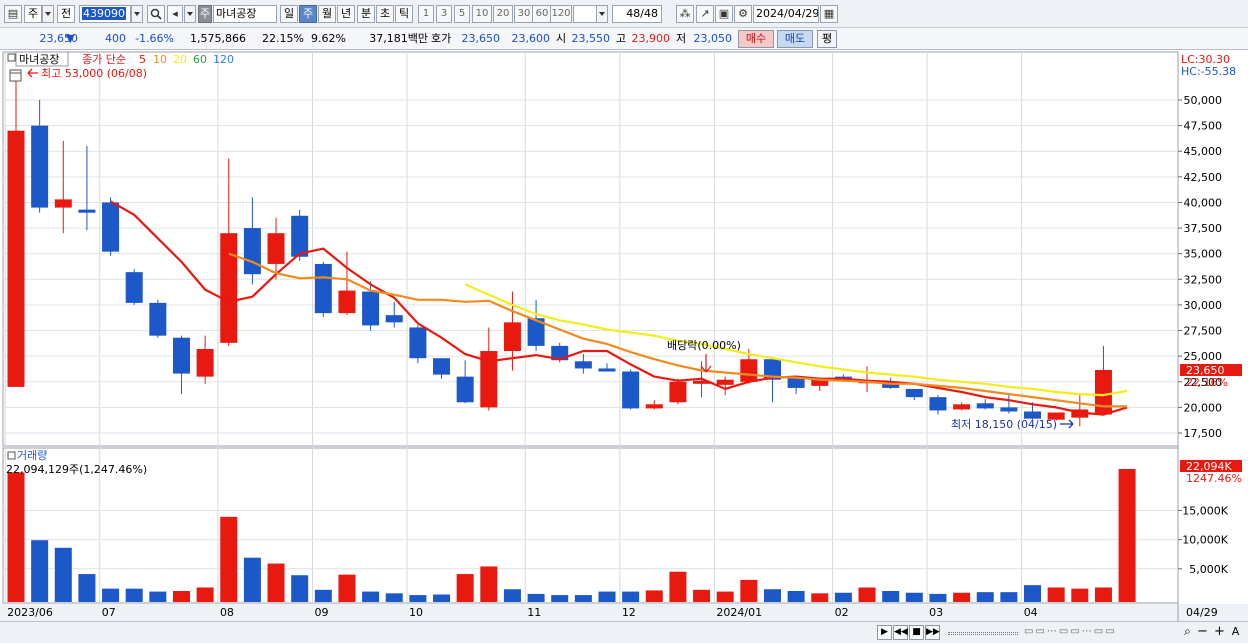 Image resolution: width=1248 pixels, height=643 pixels. What do you see at coordinates (190, 14) in the screenshot?
I see `sound-dropdown-icon` at bounding box center [190, 14].